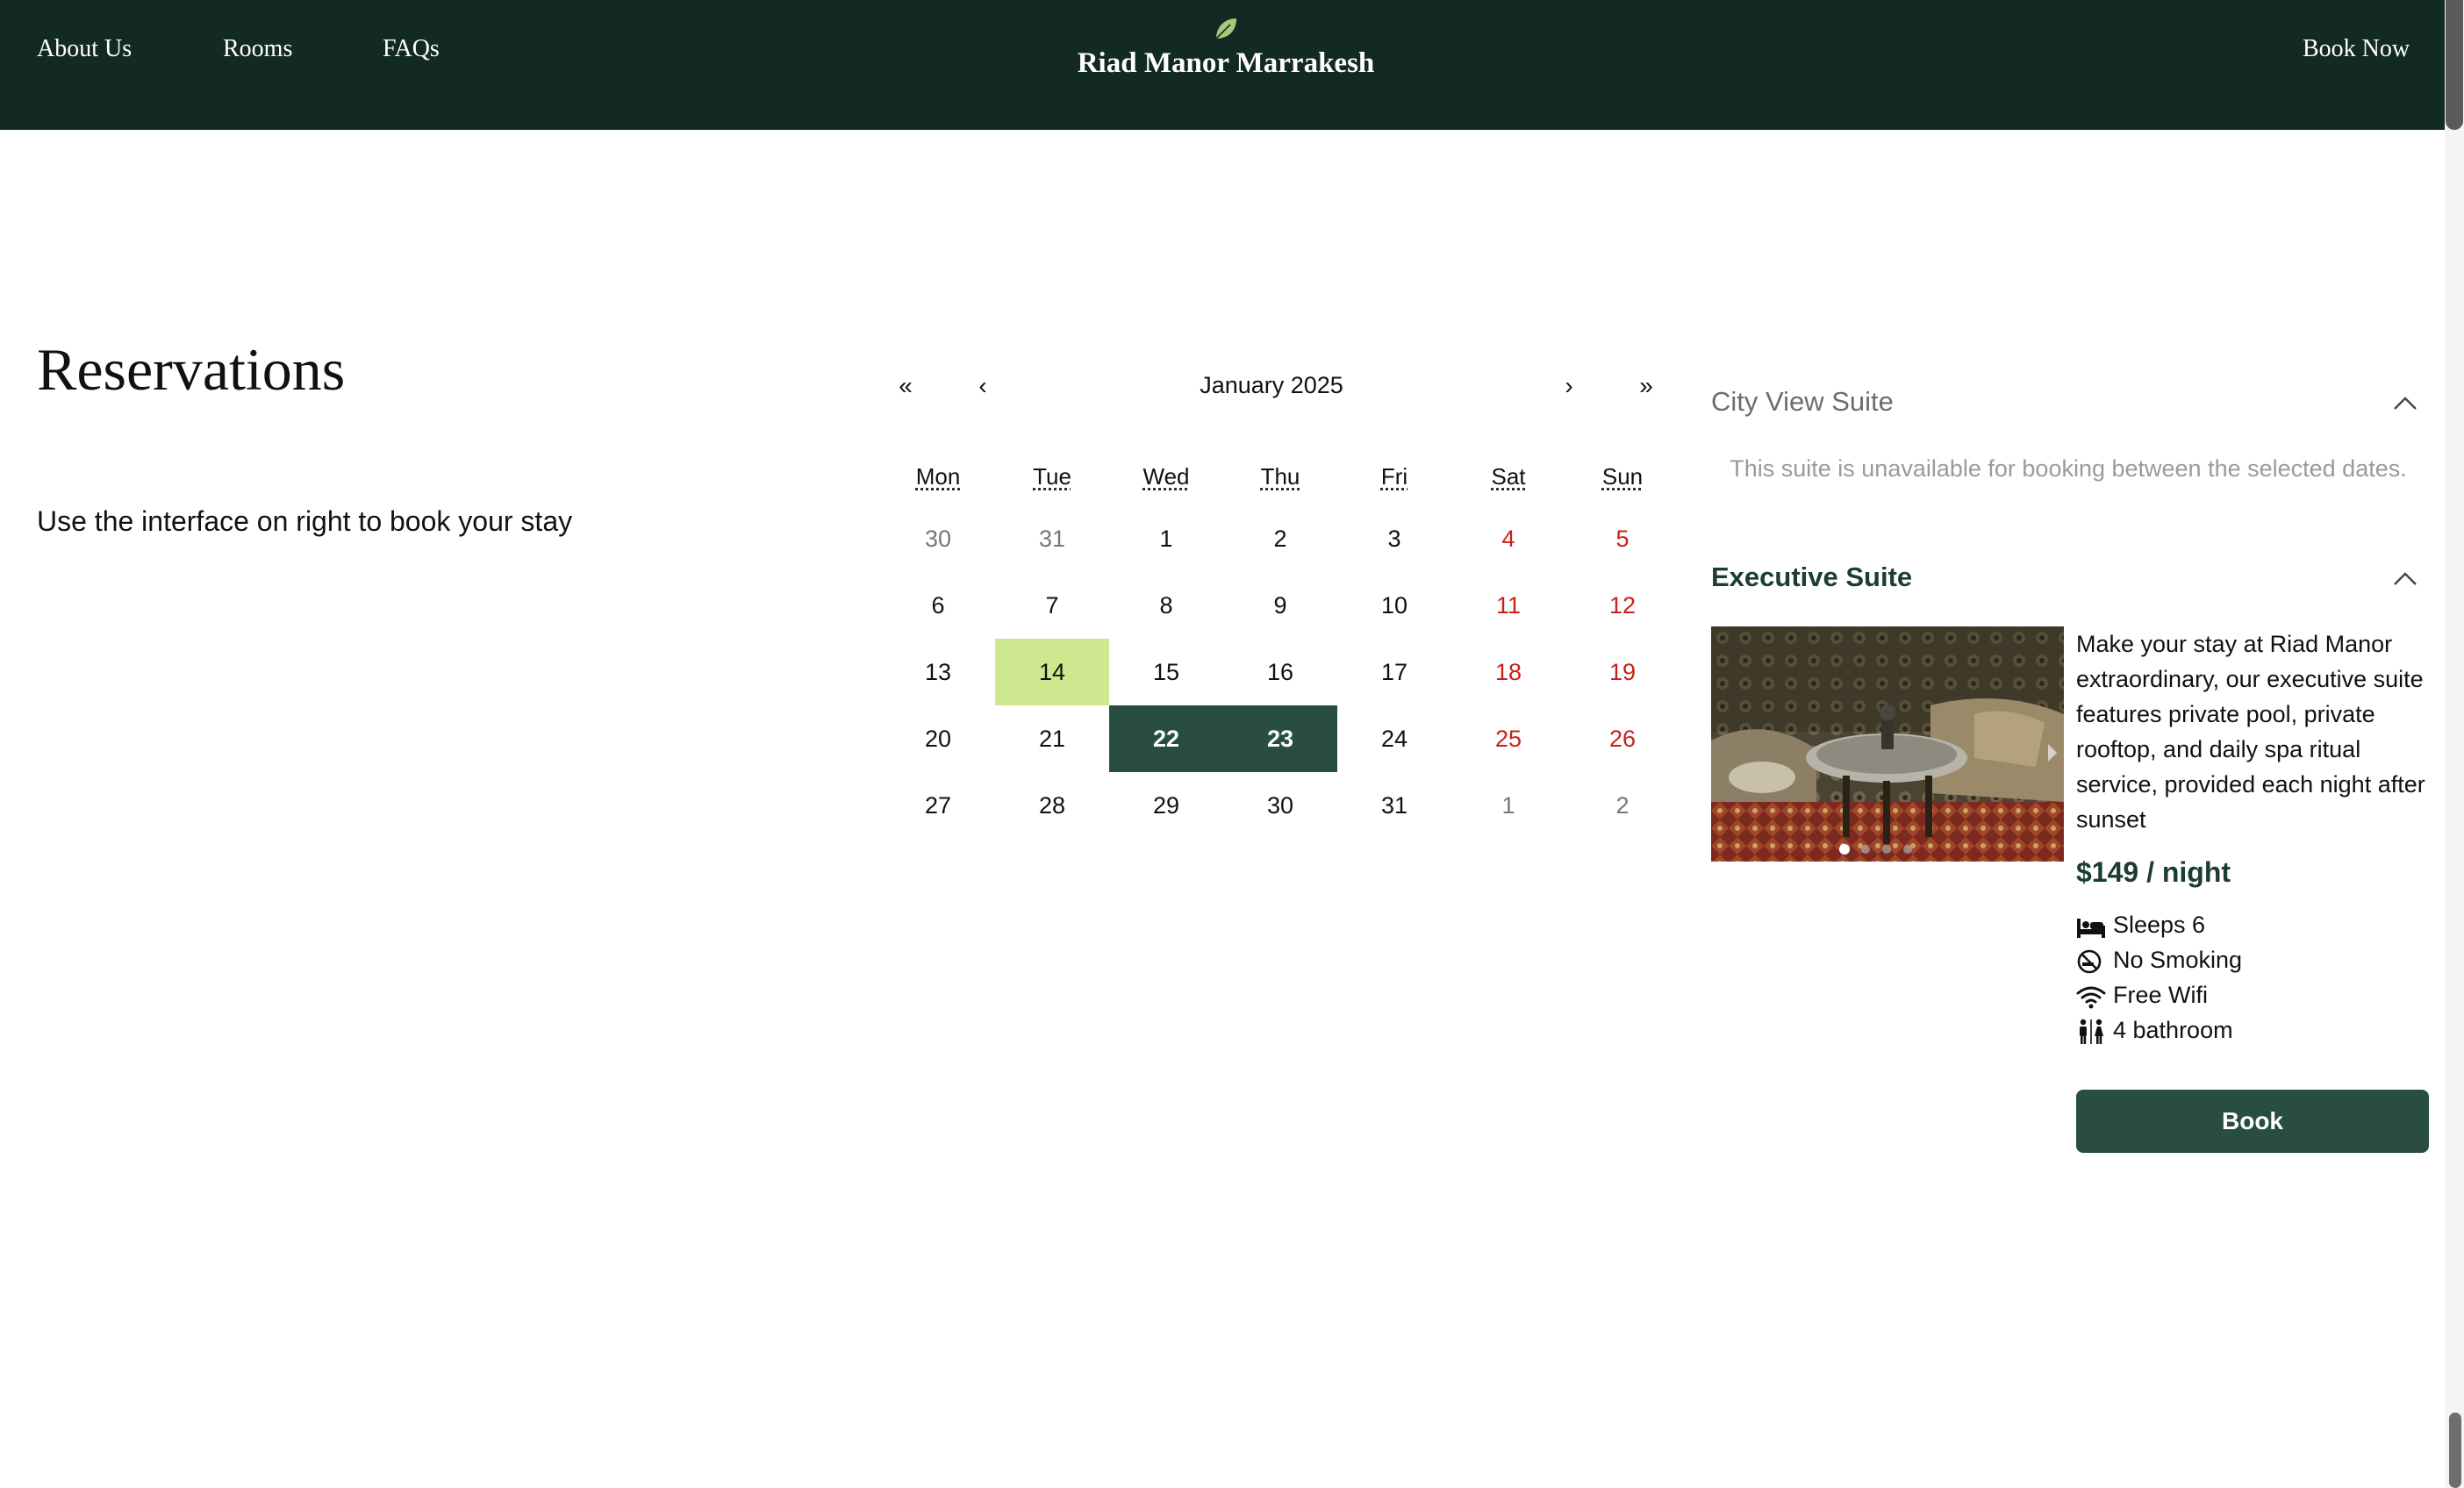  What do you see at coordinates (1394, 539) in the screenshot?
I see `calendar-day: 3` at bounding box center [1394, 539].